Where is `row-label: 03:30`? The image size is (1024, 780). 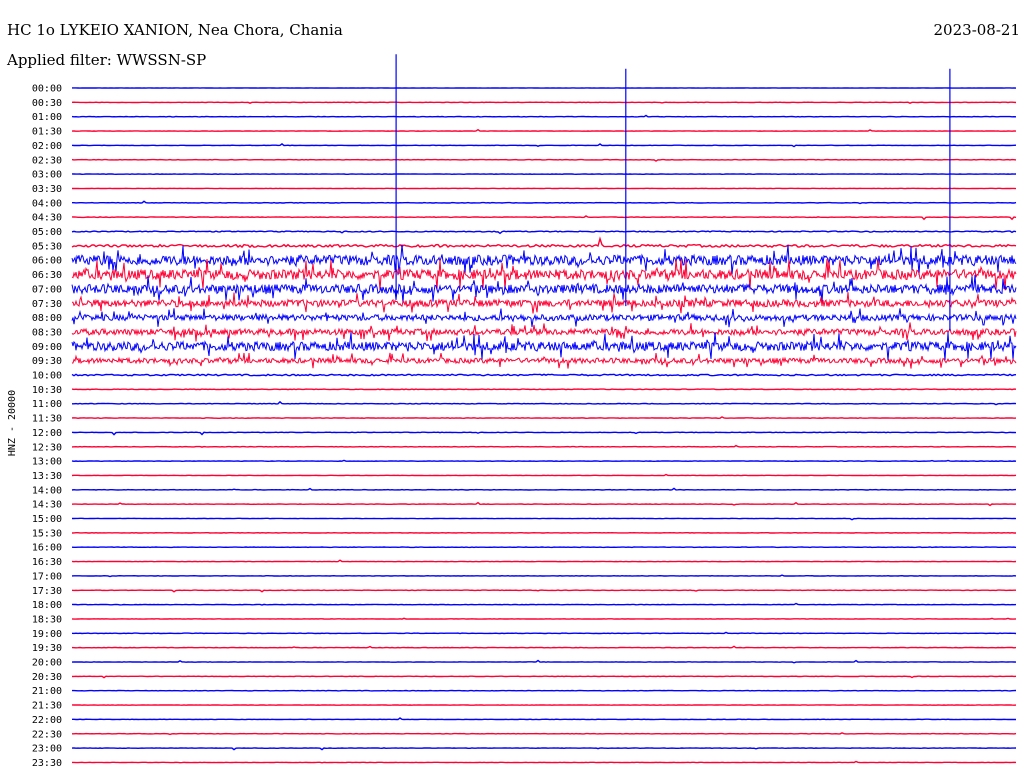 row-label: 03:30 is located at coordinates (47, 189).